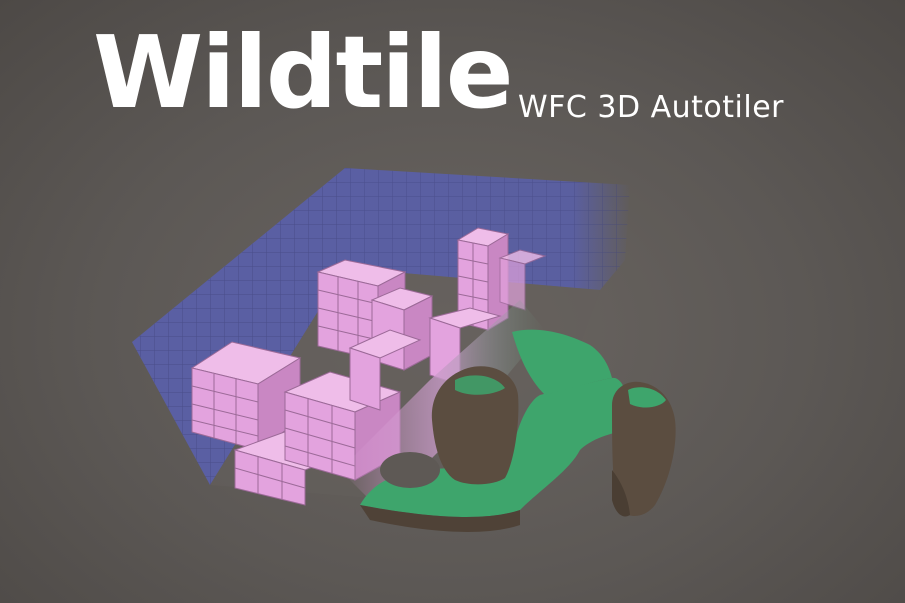 This screenshot has width=905, height=603. I want to click on banner-title: Wildtile, so click(303, 72).